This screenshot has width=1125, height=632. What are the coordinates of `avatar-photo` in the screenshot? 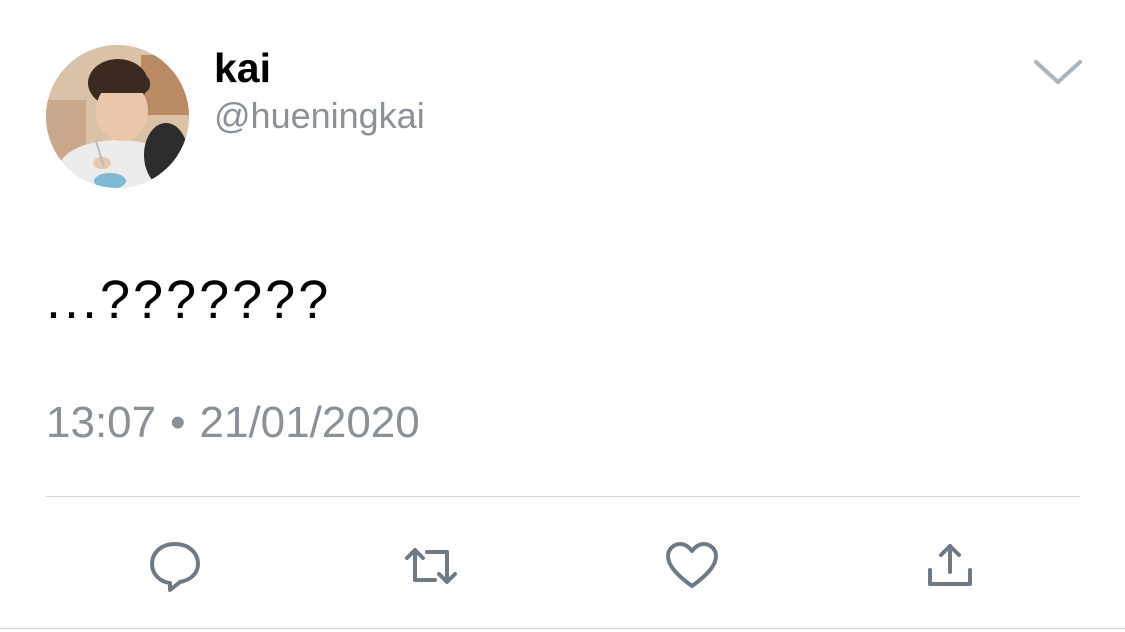 It's located at (117, 116).